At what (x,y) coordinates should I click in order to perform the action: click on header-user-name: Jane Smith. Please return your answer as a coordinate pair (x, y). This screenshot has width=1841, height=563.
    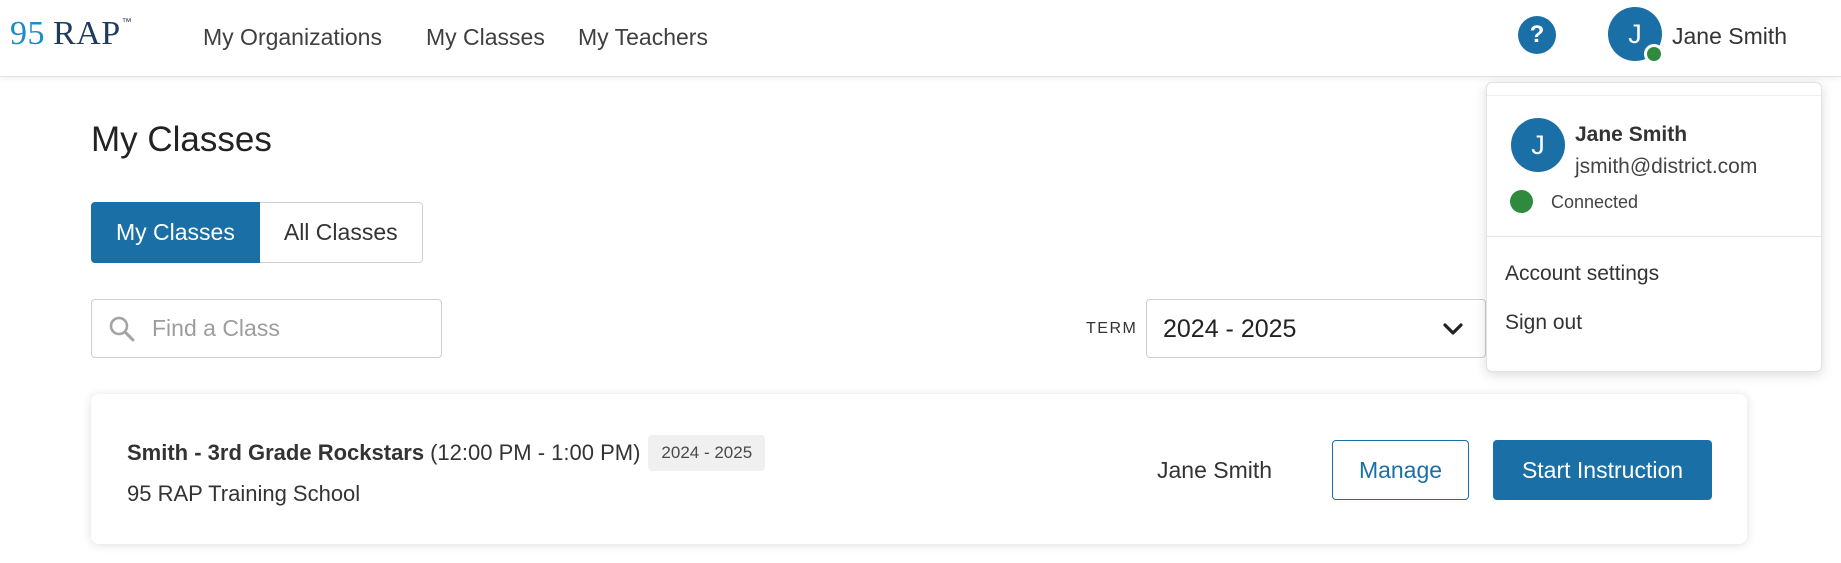
    Looking at the image, I should click on (1730, 36).